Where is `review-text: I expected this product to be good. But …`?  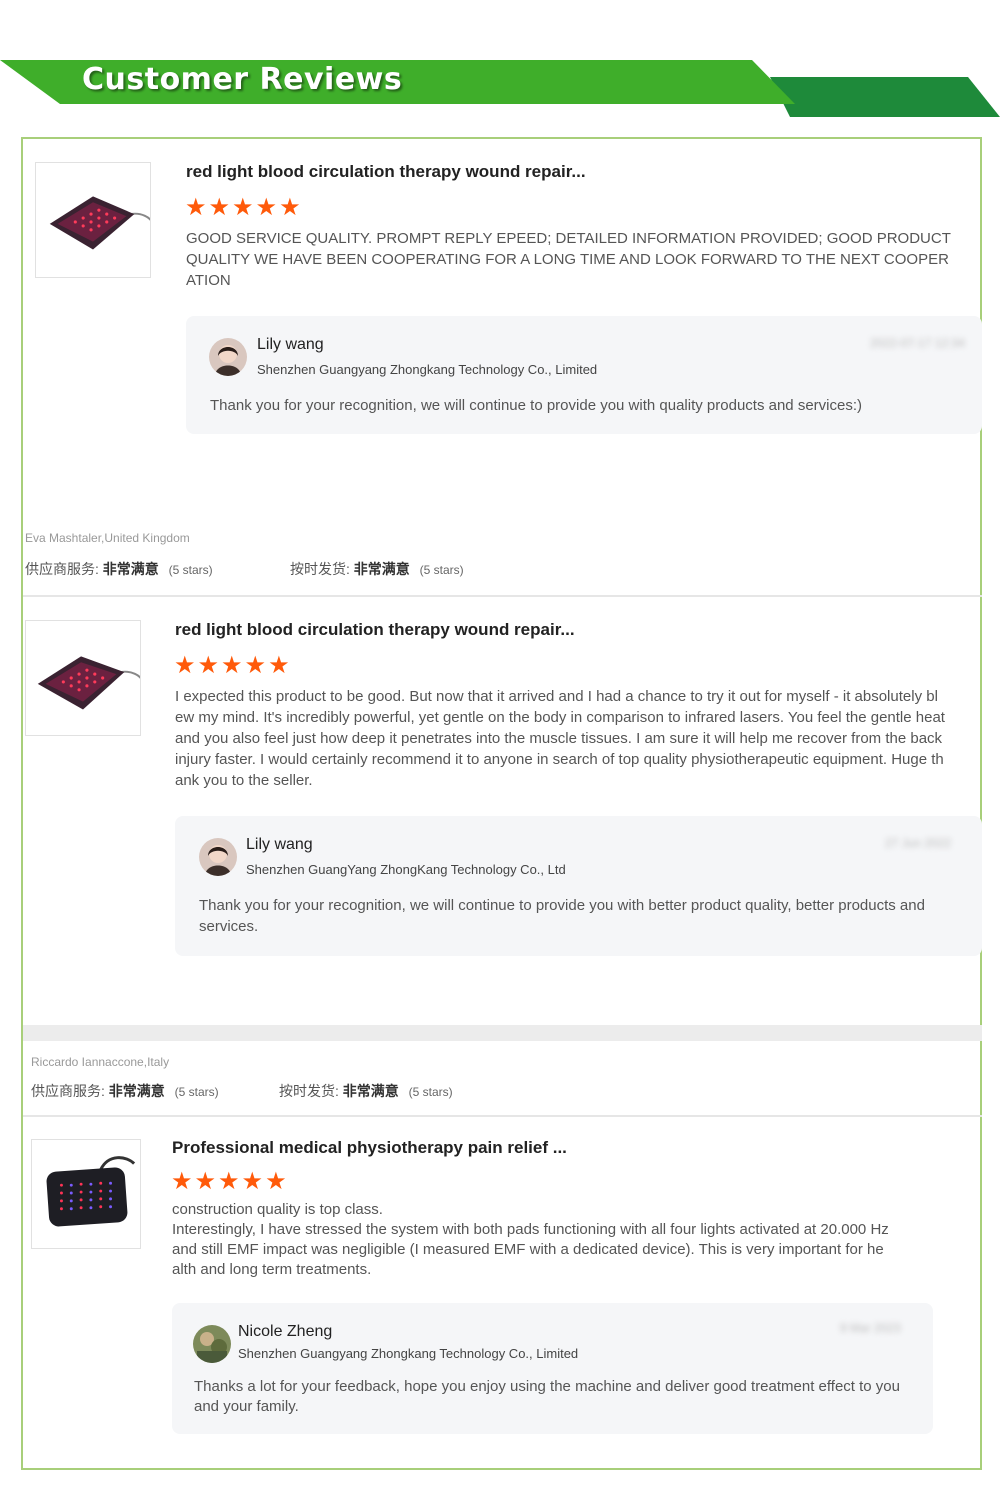
review-text: I expected this product to be good. But … is located at coordinates (560, 738).